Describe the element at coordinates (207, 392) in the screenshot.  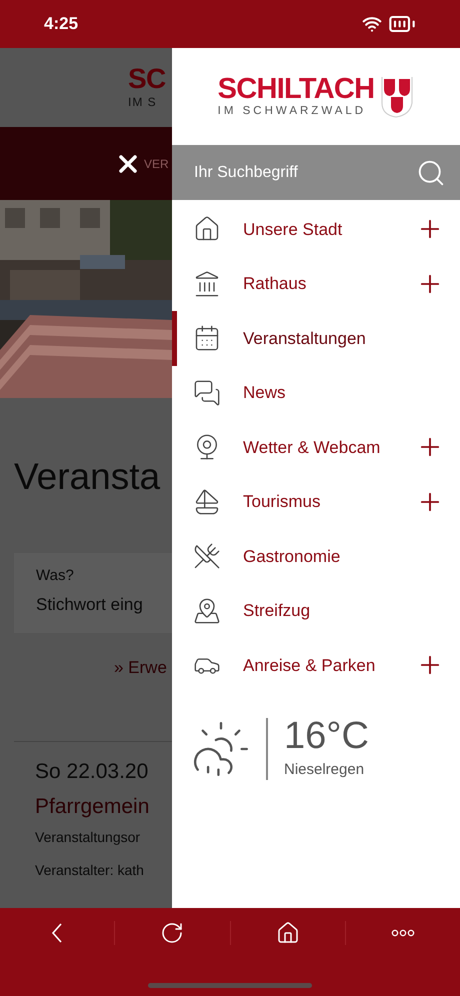
I see `chat-bubbles-icon` at that location.